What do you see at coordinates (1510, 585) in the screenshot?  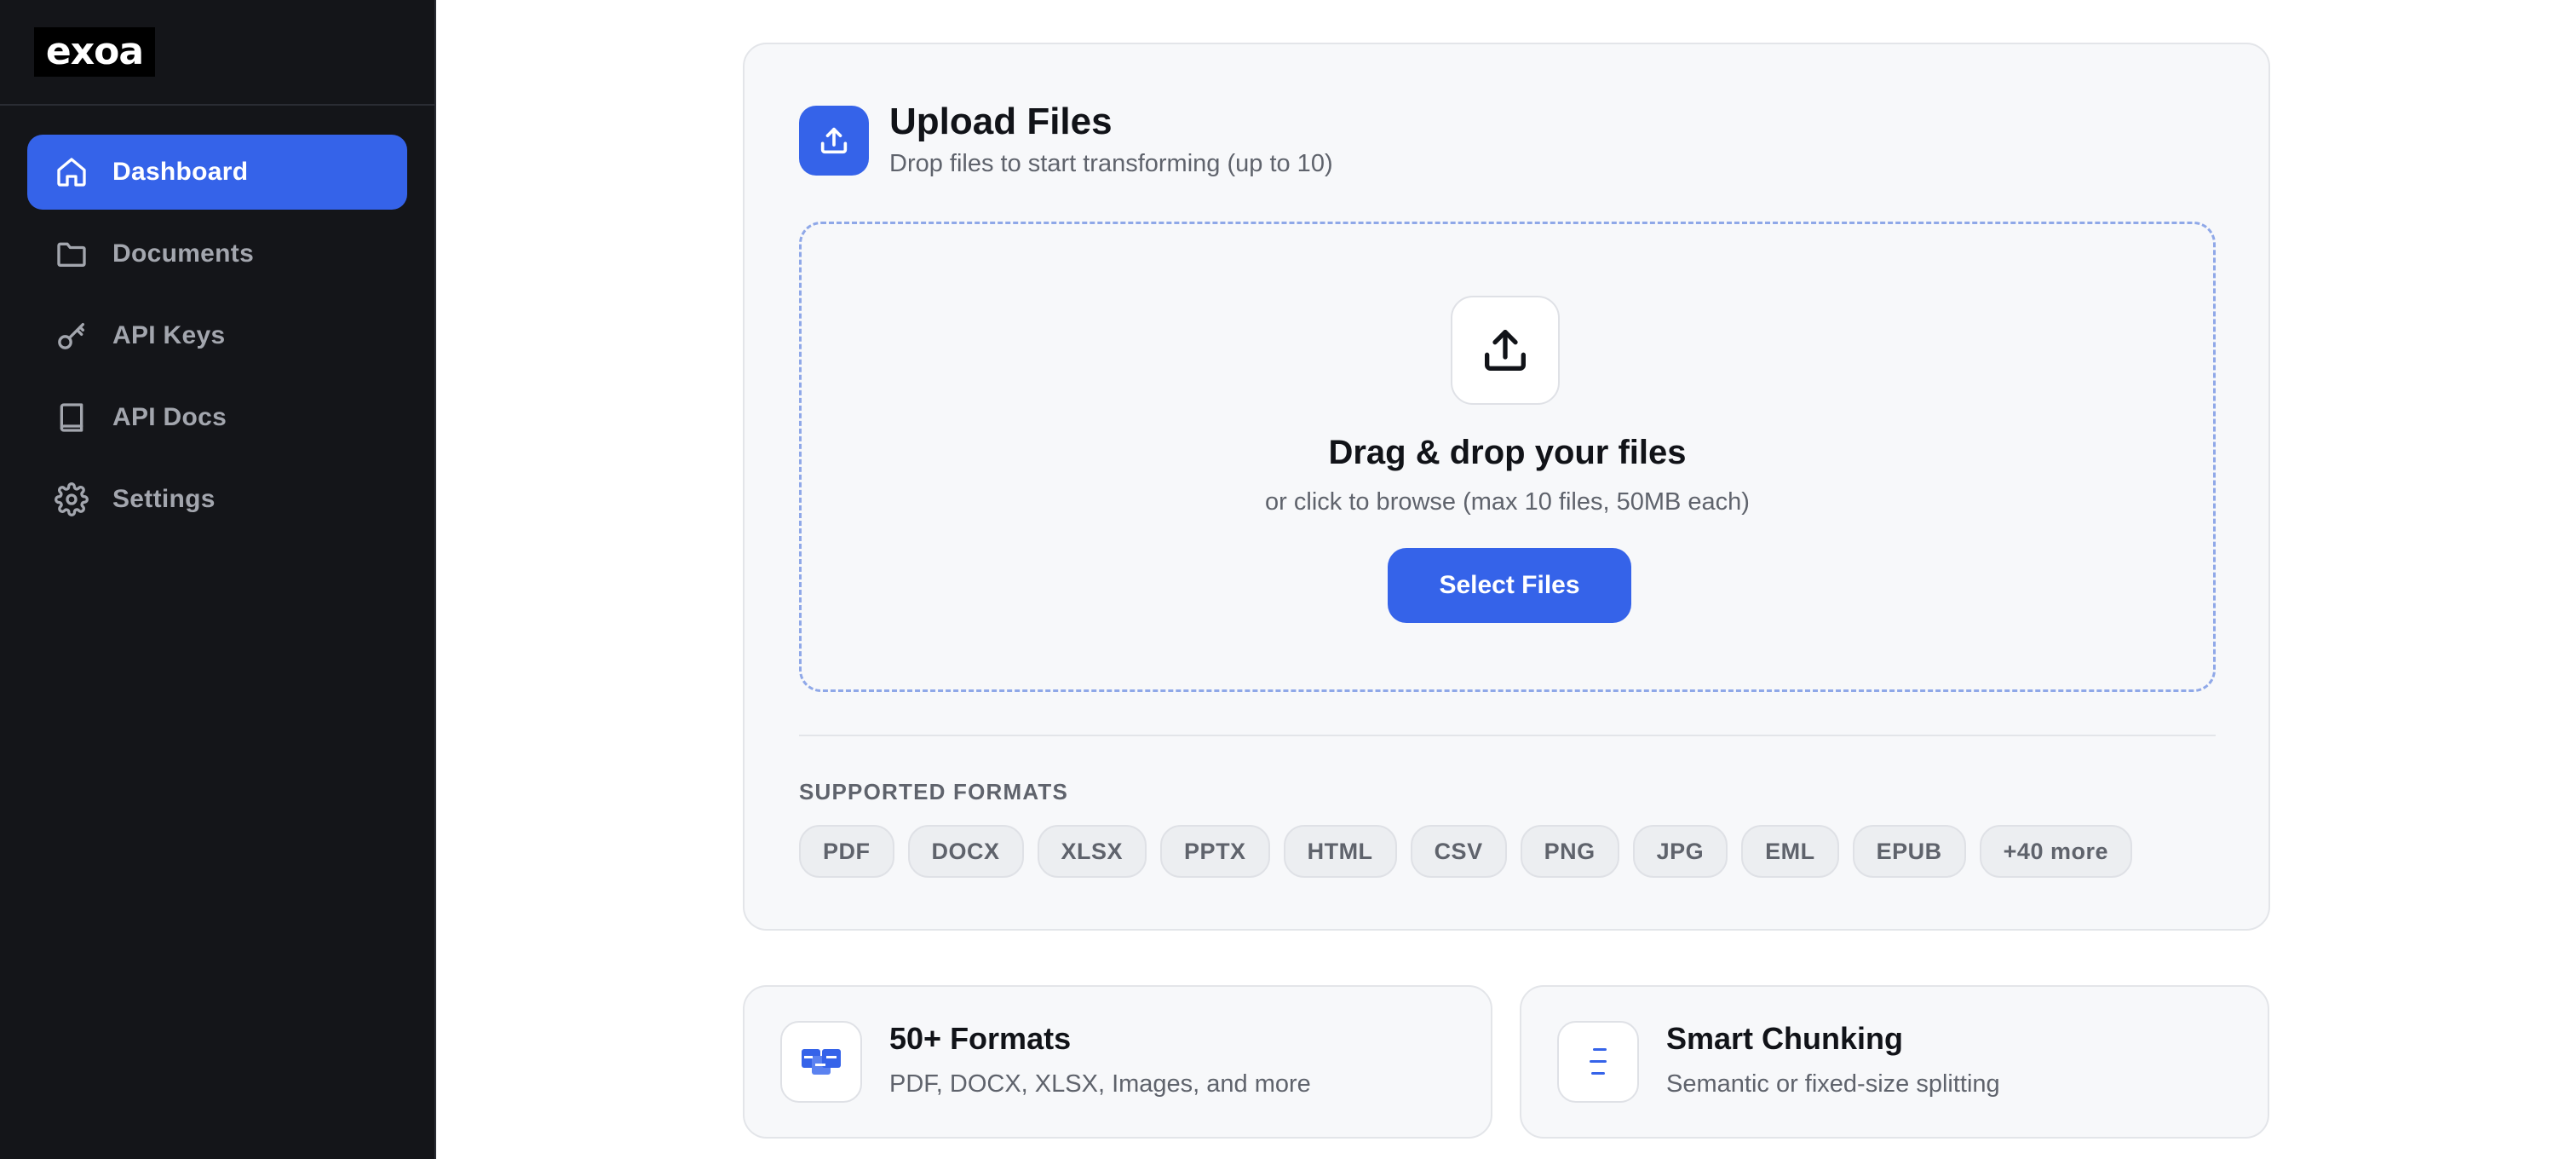 I see `select-files-button: Select Files` at bounding box center [1510, 585].